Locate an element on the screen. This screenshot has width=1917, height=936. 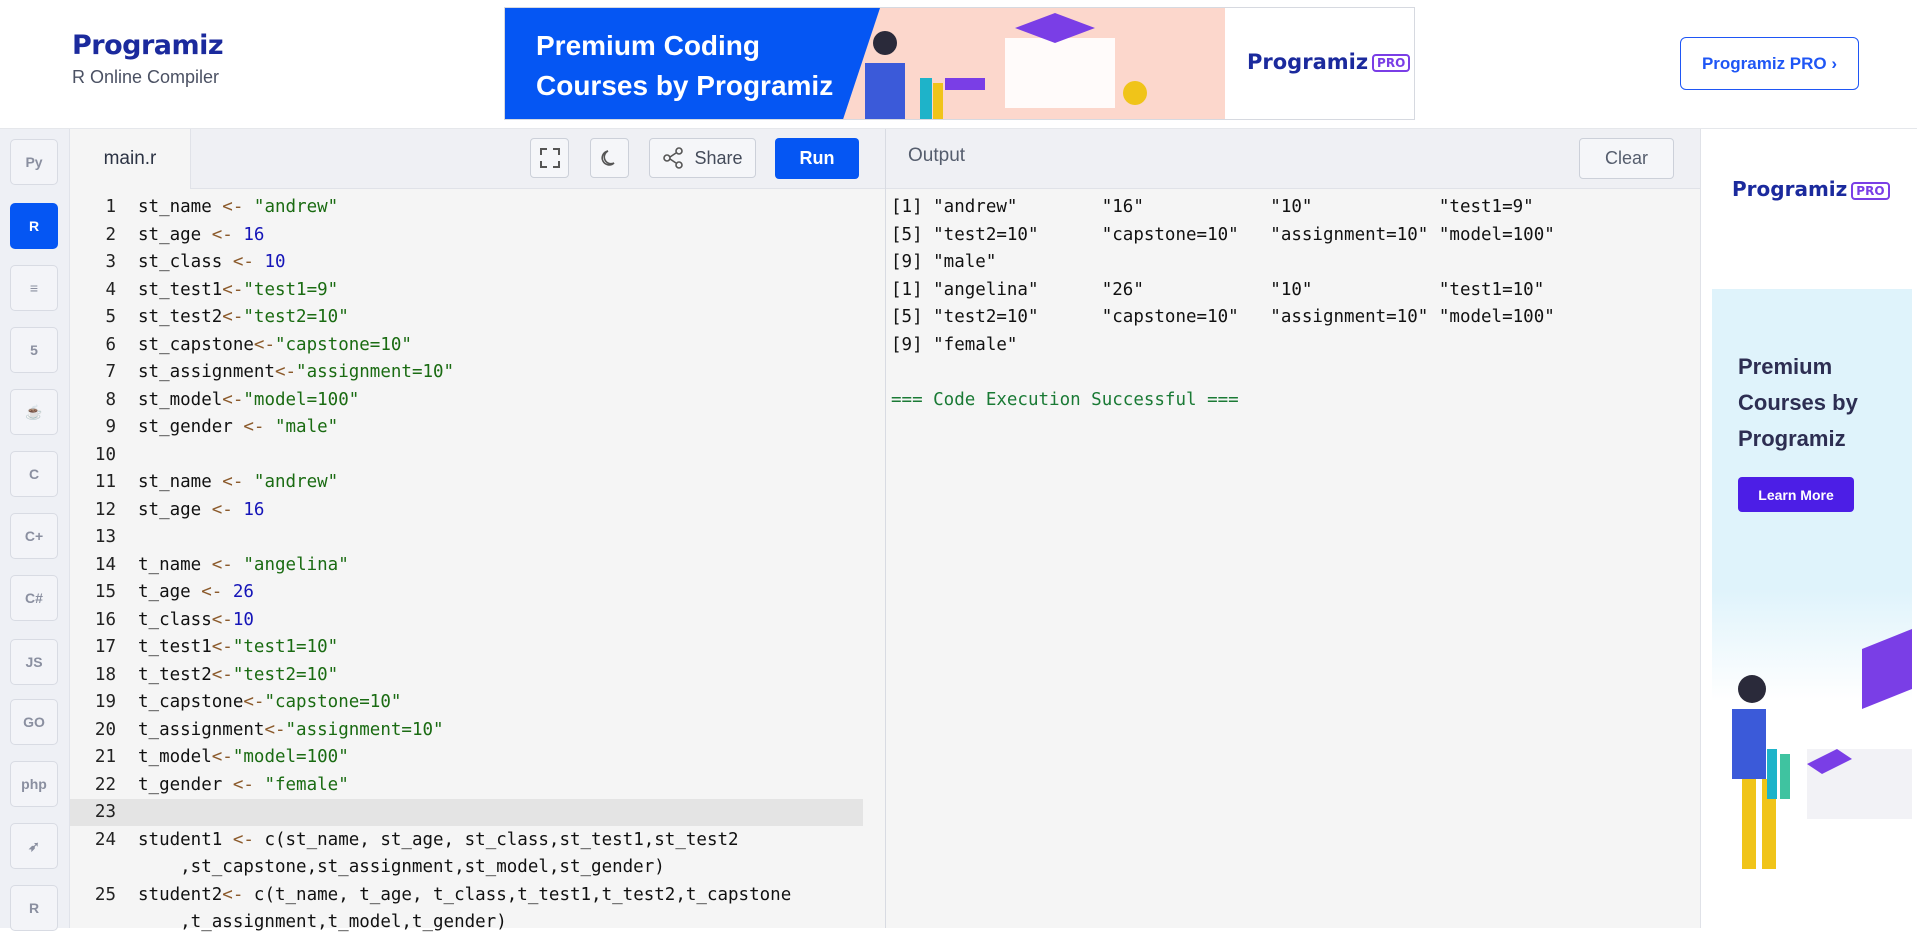
csharp-icon: C# is located at coordinates (34, 598).